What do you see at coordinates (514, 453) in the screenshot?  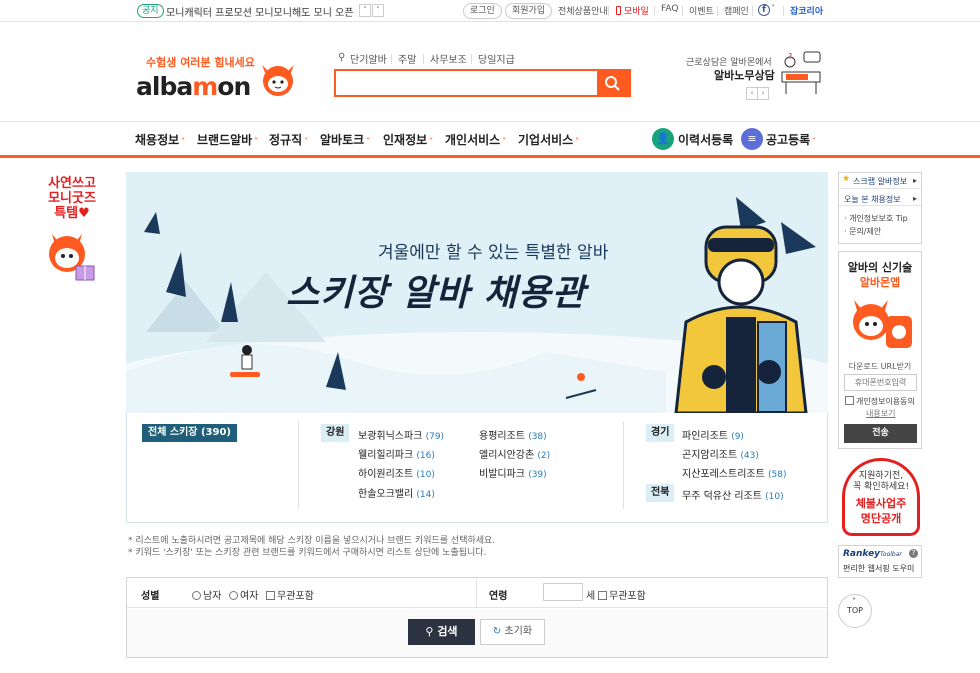 I see `resort-link: 엘리시안강촌 (2)` at bounding box center [514, 453].